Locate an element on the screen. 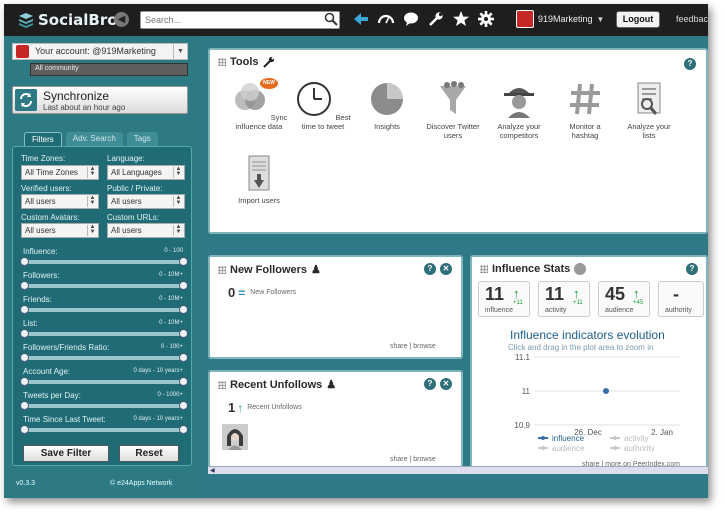 Image resolution: width=725 pixels, height=514 pixels. back-arrow-icon is located at coordinates (361, 19).